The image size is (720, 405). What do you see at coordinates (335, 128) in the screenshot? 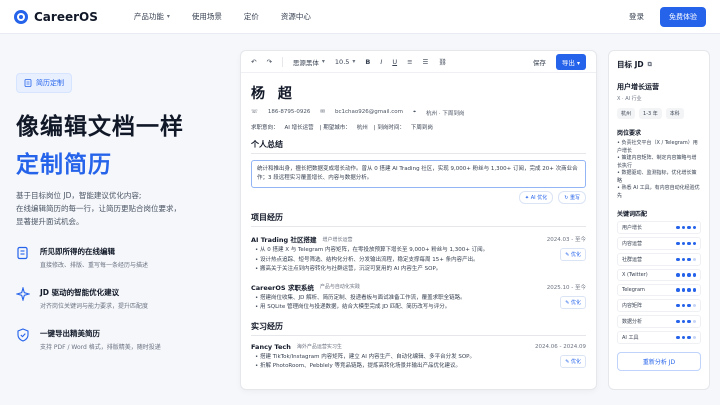
I see `city-label: | 期望城市：` at bounding box center [335, 128].